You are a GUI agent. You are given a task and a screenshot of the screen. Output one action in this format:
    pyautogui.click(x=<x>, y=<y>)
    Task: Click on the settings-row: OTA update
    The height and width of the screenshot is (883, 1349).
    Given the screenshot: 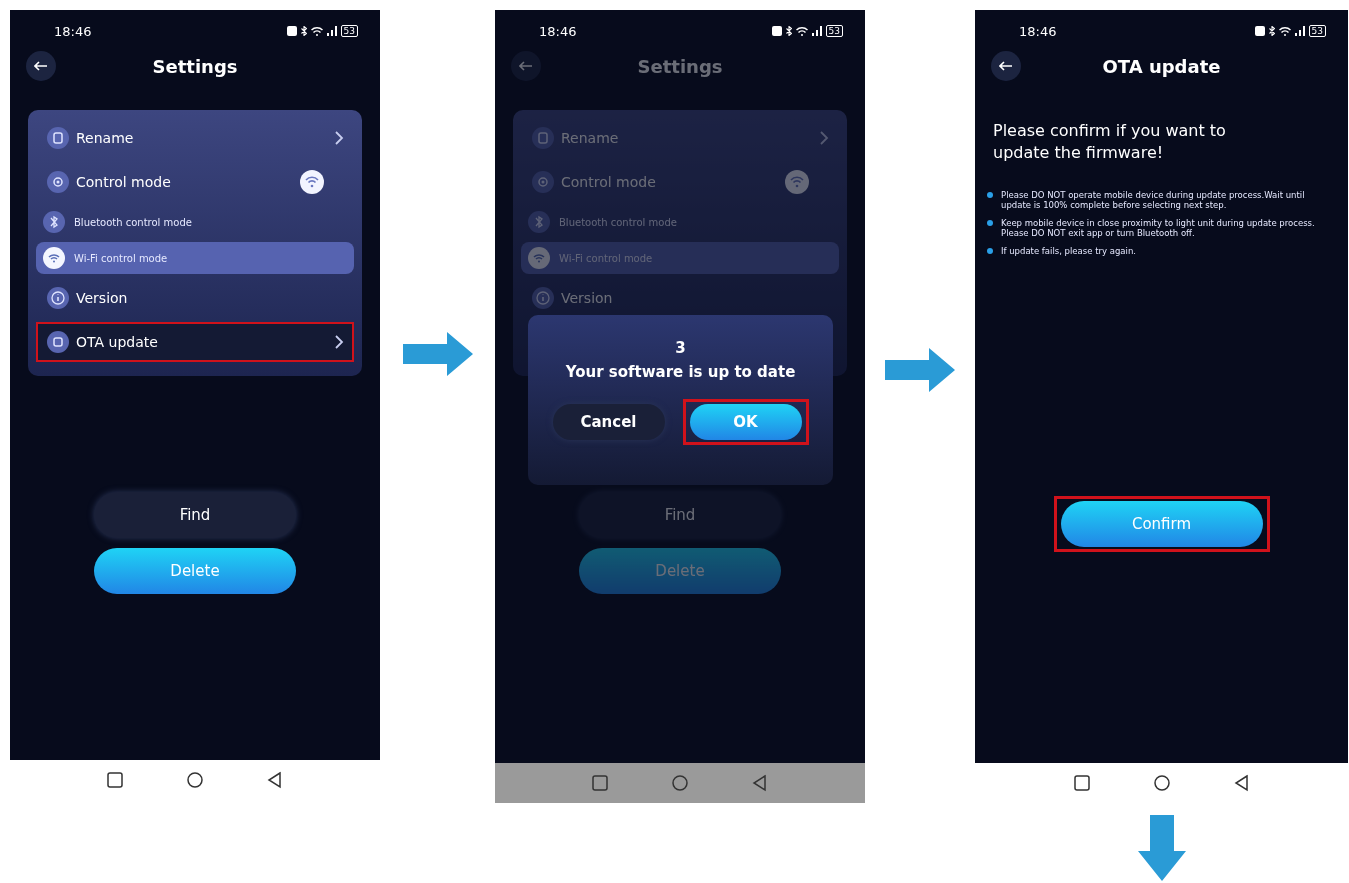 What is the action you would take?
    pyautogui.click(x=195, y=342)
    